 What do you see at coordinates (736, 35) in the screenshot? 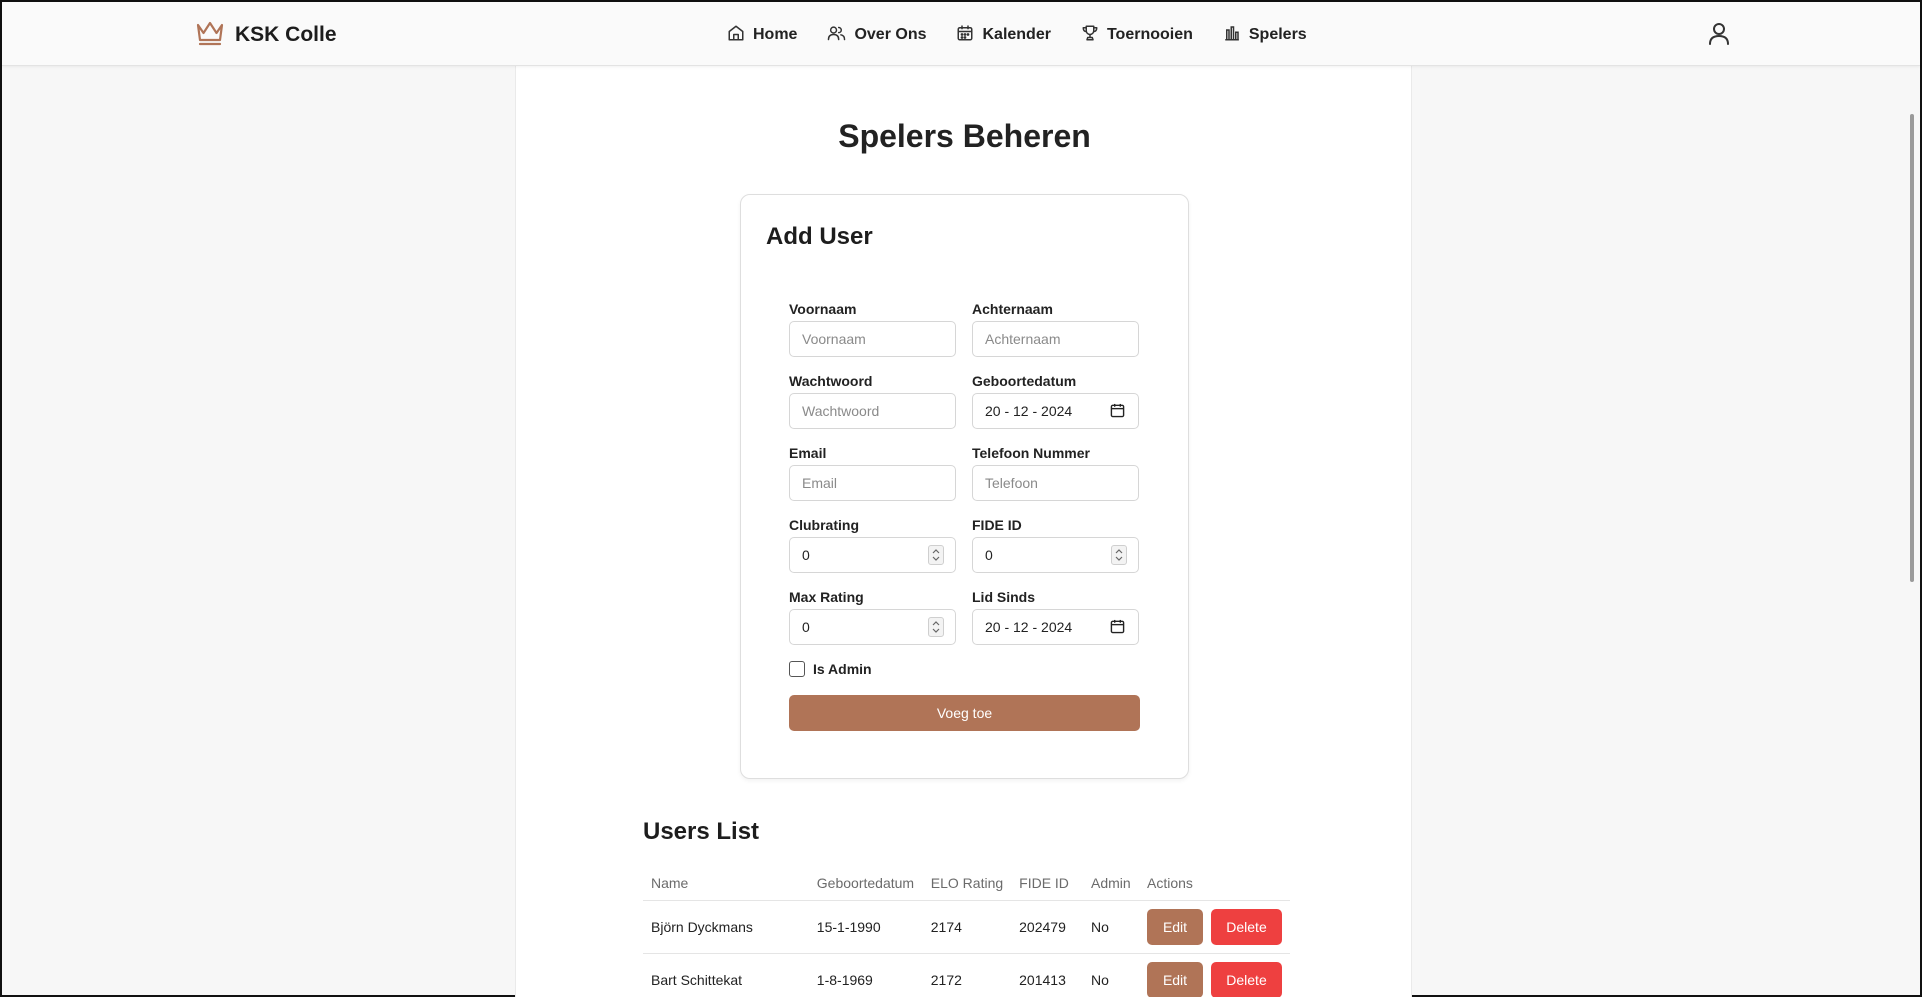
I see `home-icon` at bounding box center [736, 35].